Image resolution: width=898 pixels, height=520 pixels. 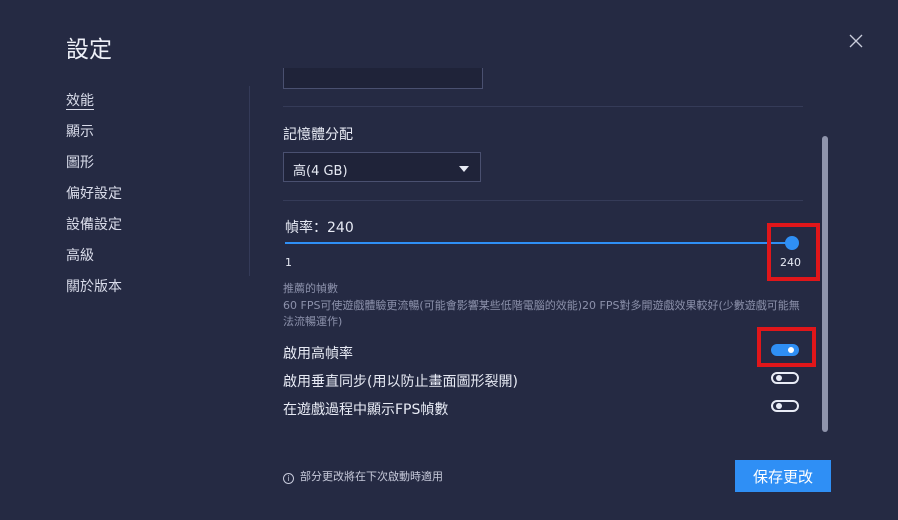 I want to click on sidebar-divider, so click(x=249, y=181).